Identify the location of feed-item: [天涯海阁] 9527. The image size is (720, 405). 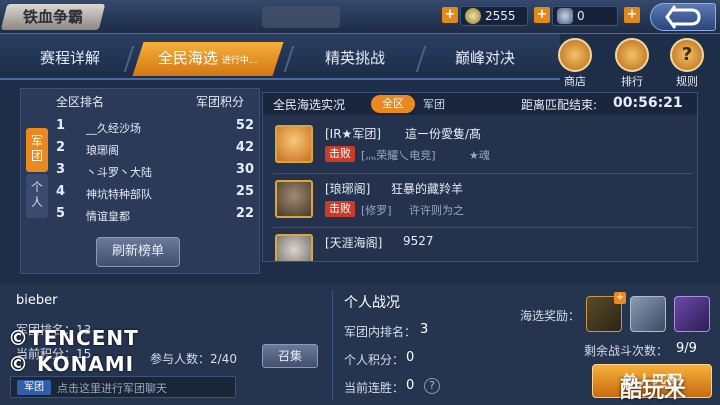
(483, 244).